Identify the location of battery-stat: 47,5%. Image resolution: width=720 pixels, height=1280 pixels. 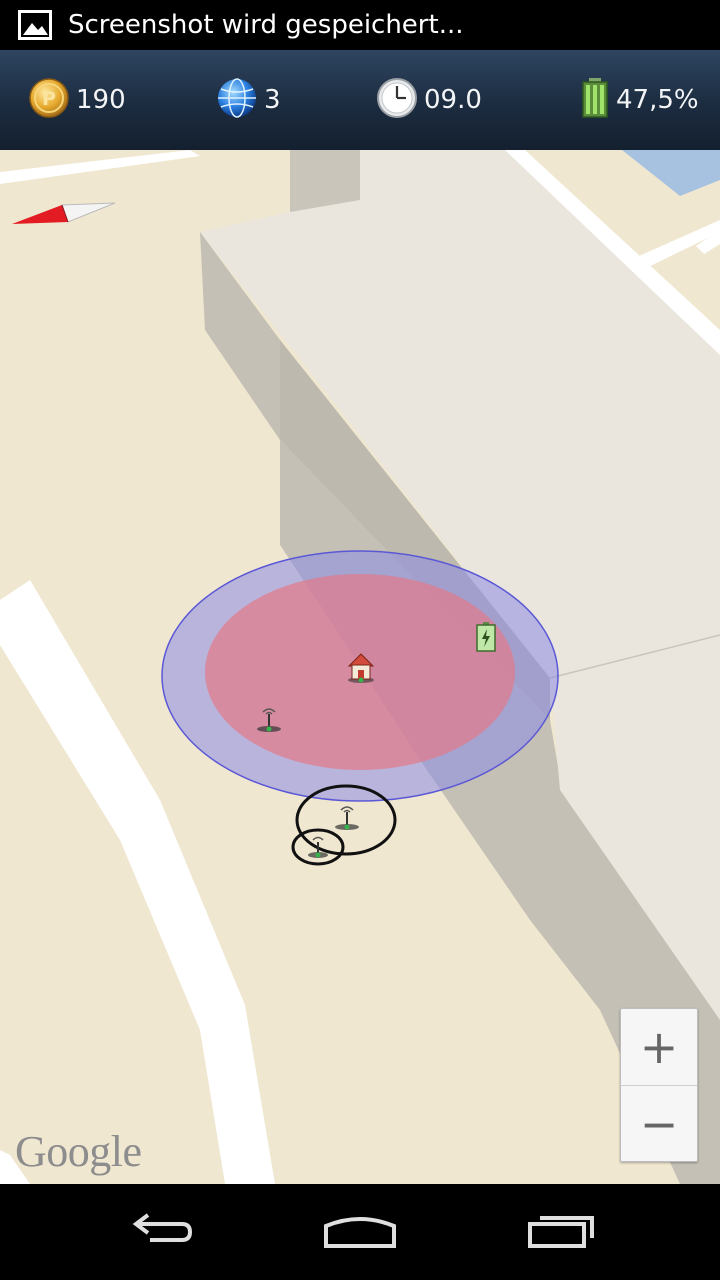
(639, 100).